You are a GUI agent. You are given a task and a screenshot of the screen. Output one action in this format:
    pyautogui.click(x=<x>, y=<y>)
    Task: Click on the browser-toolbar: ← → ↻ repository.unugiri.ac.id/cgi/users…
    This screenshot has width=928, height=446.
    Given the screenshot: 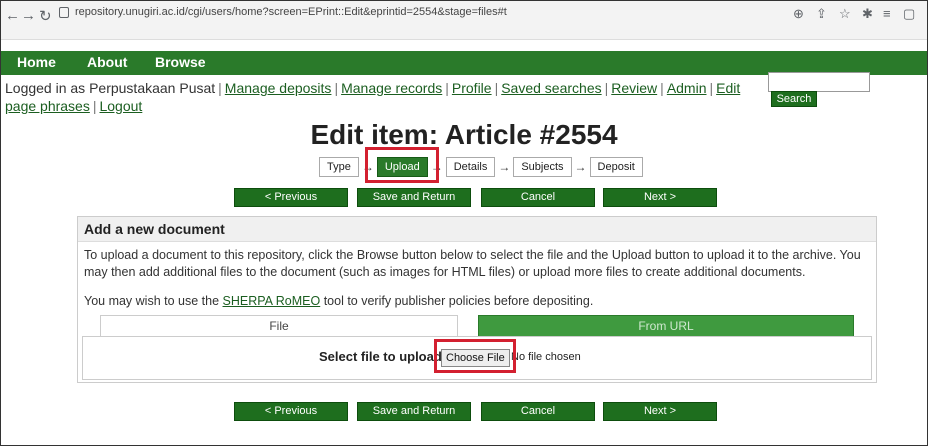 What is the action you would take?
    pyautogui.click(x=464, y=20)
    